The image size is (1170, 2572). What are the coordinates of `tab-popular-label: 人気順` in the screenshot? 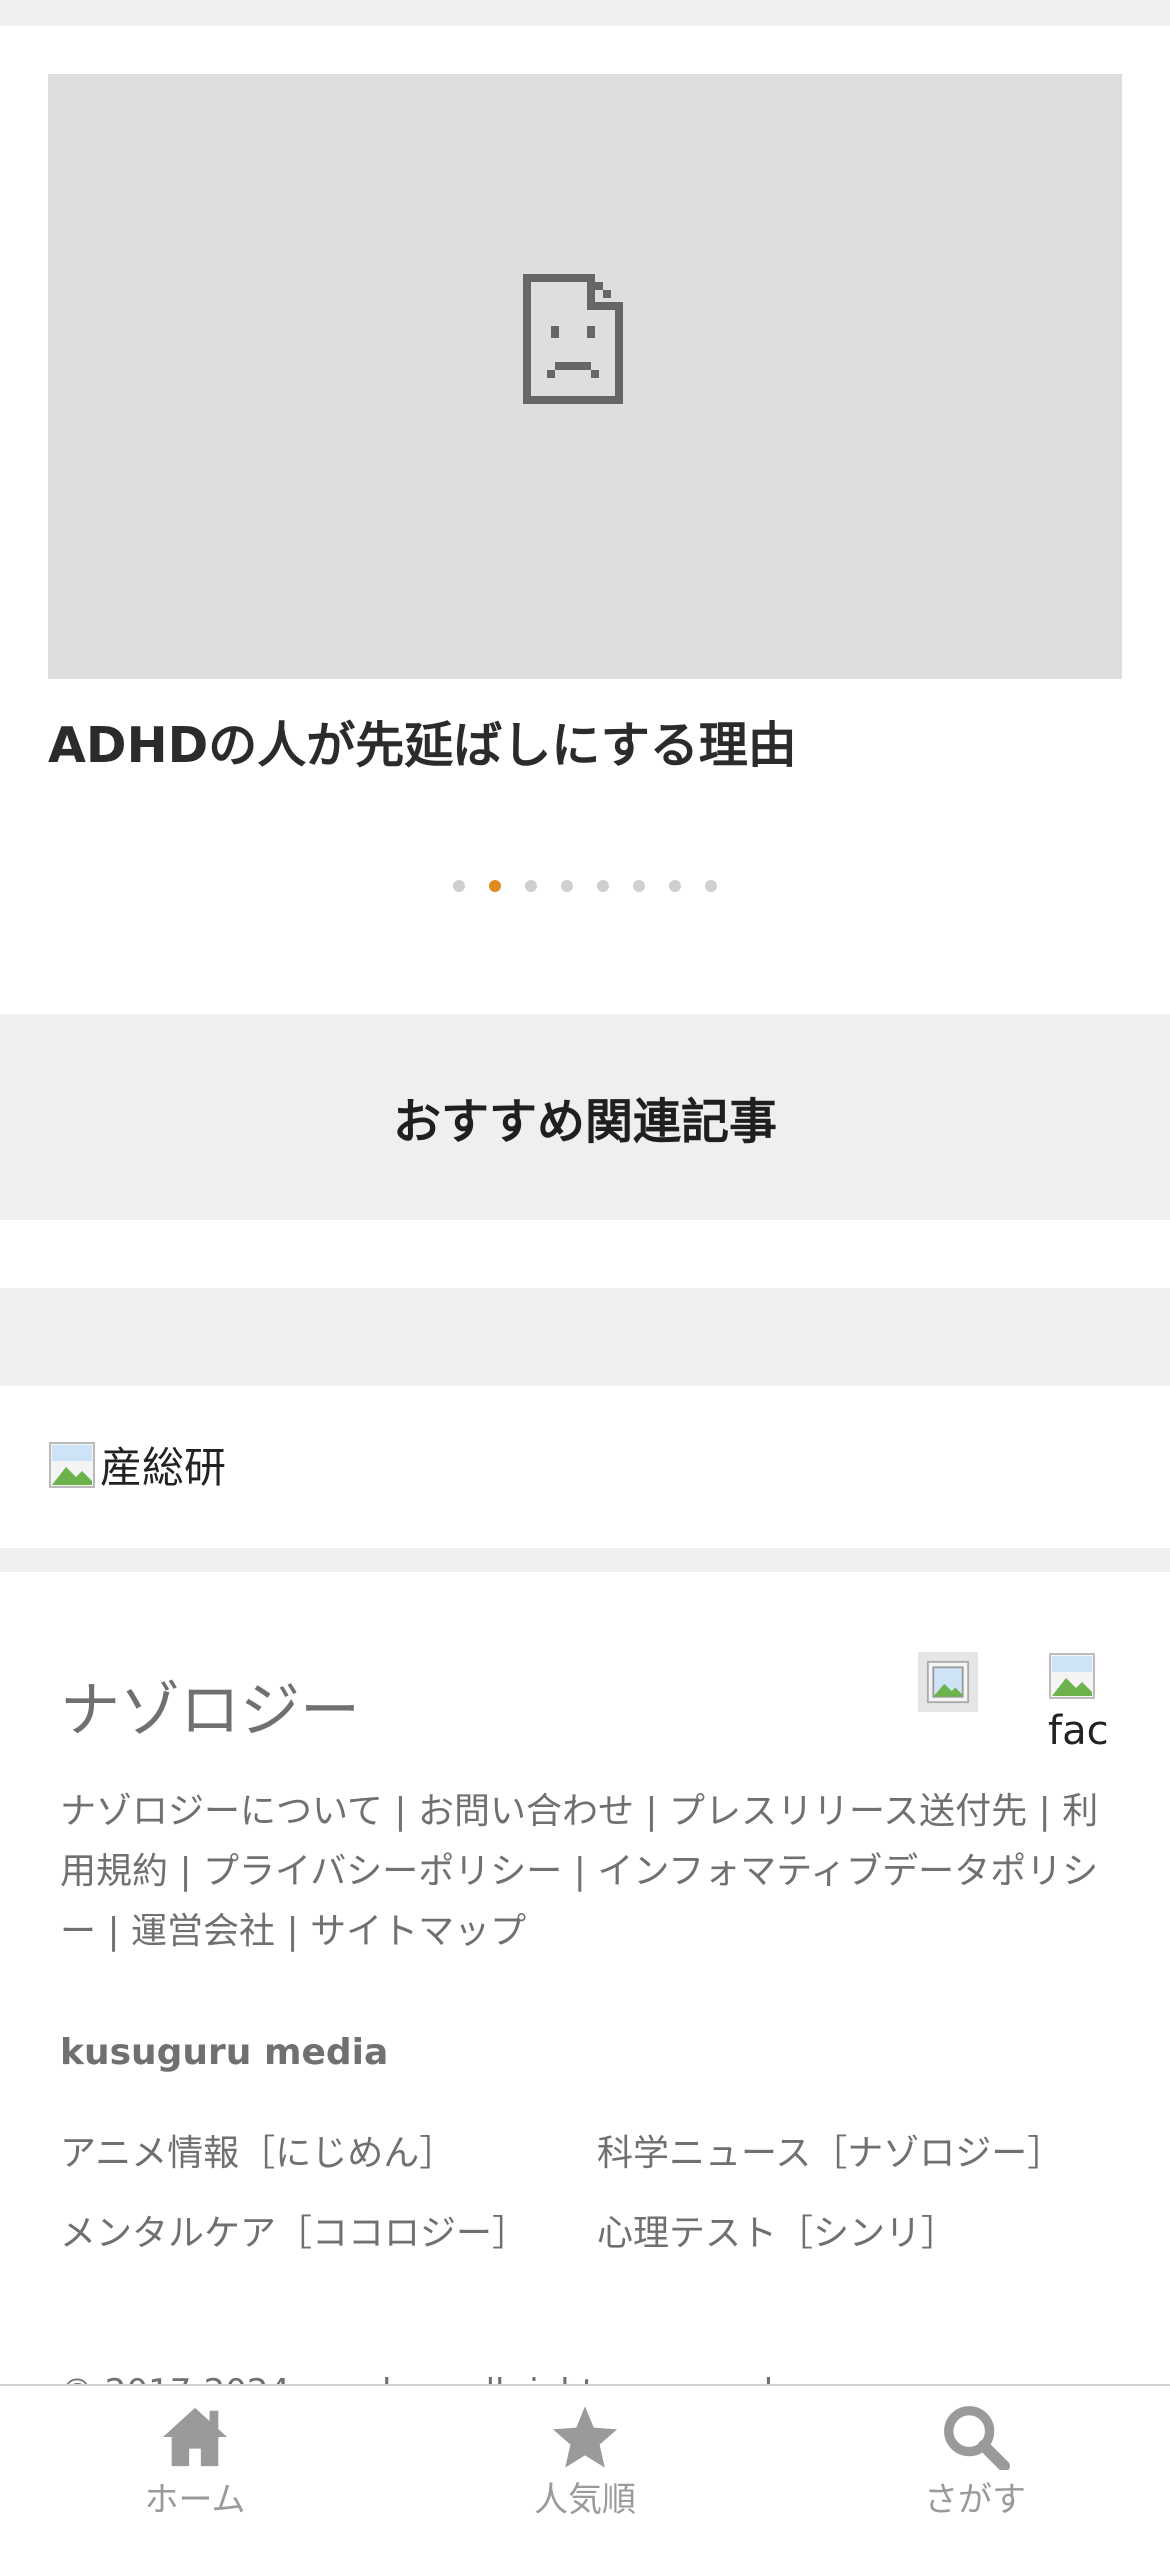 It's located at (585, 2500).